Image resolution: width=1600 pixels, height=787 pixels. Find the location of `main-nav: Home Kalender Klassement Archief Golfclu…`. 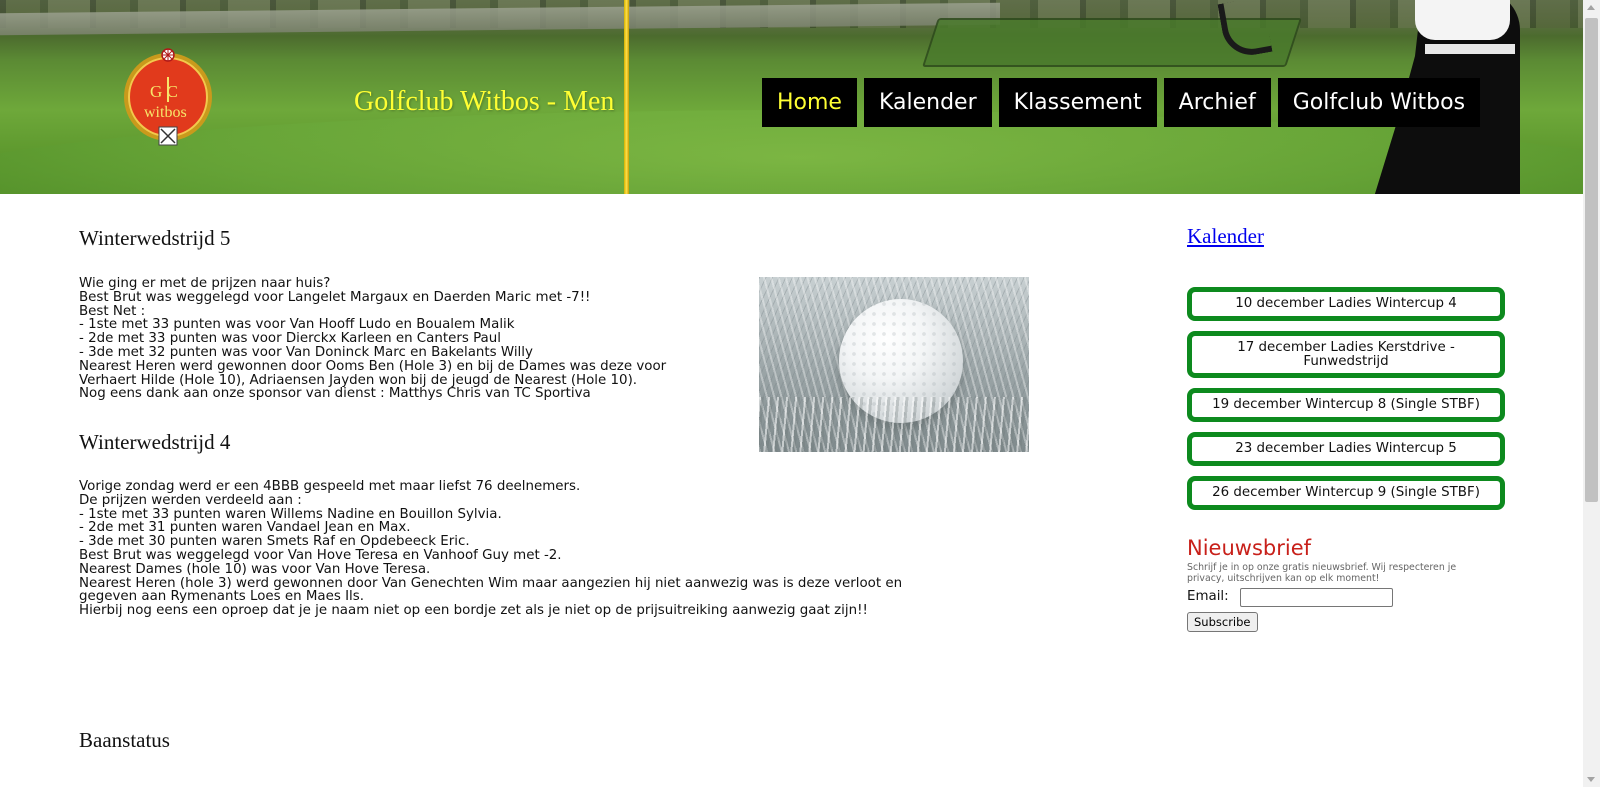

main-nav: Home Kalender Klassement Archief Golfclu… is located at coordinates (1121, 102).